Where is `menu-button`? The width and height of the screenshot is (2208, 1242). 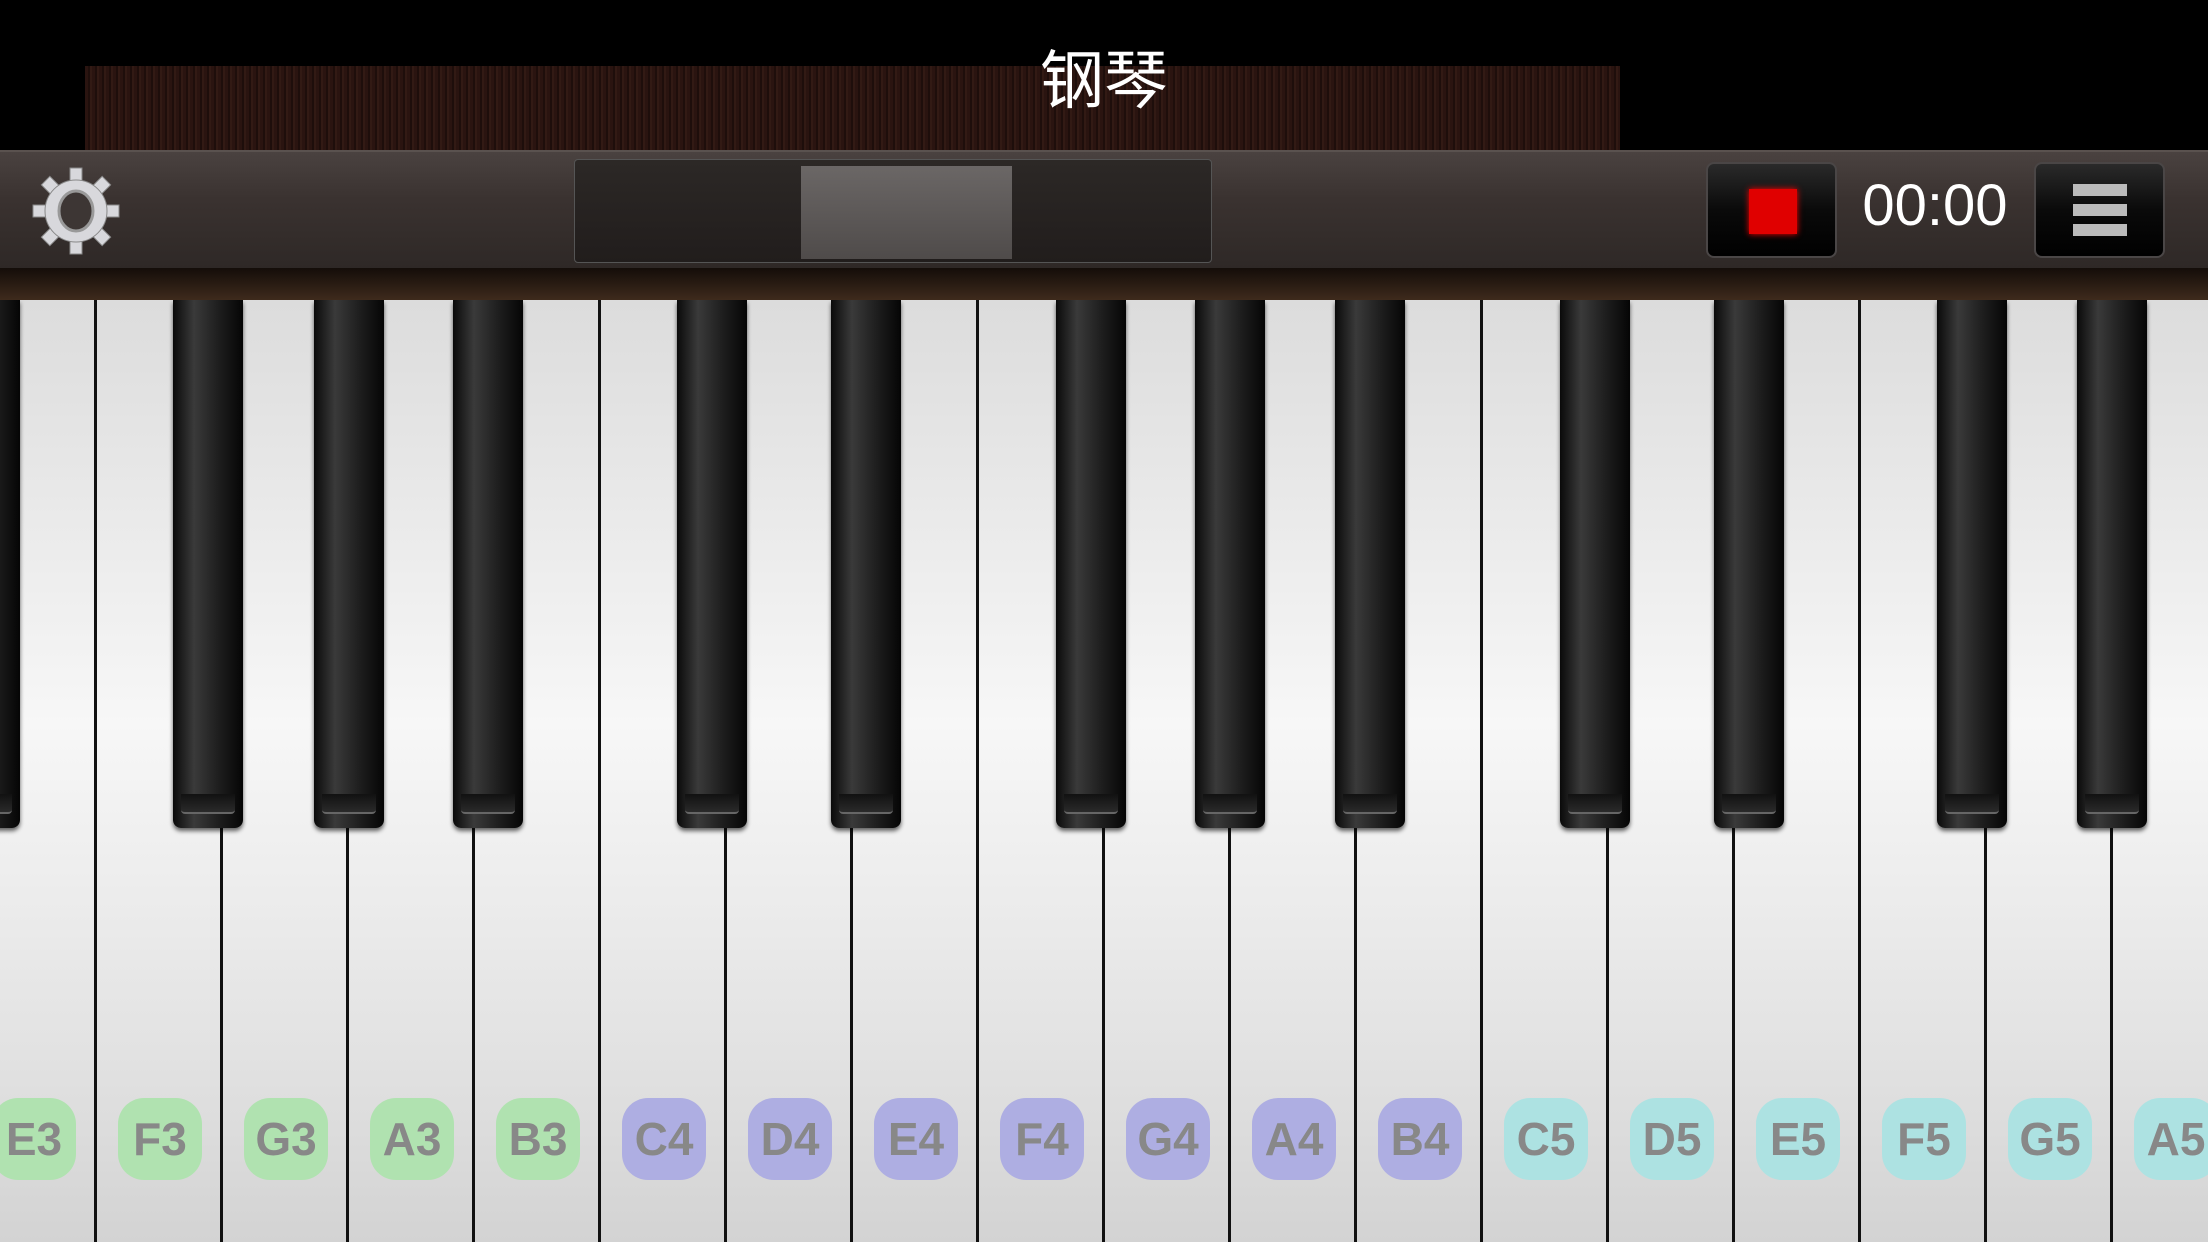
menu-button is located at coordinates (2099, 210).